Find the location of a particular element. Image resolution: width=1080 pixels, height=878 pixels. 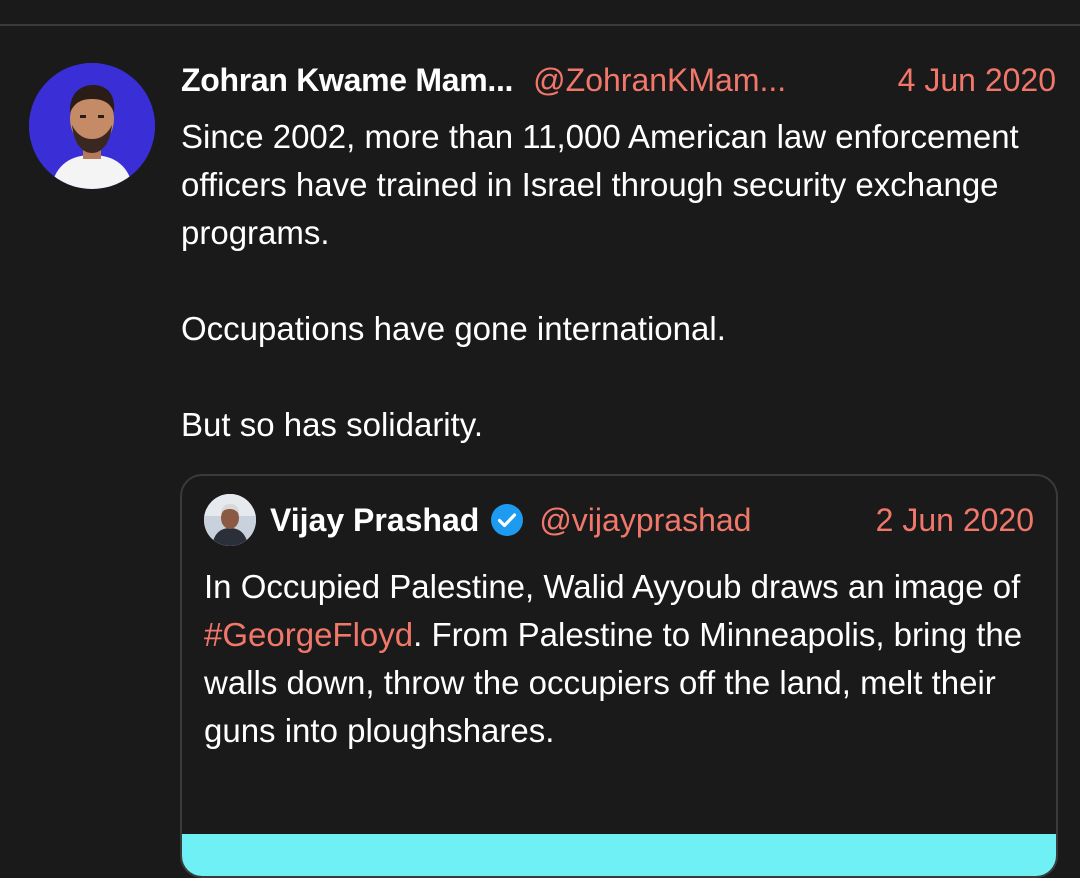

quoted-tweet-header: Vijay Prashad @vijayprashad 2 Jun 2020 is located at coordinates (619, 520).